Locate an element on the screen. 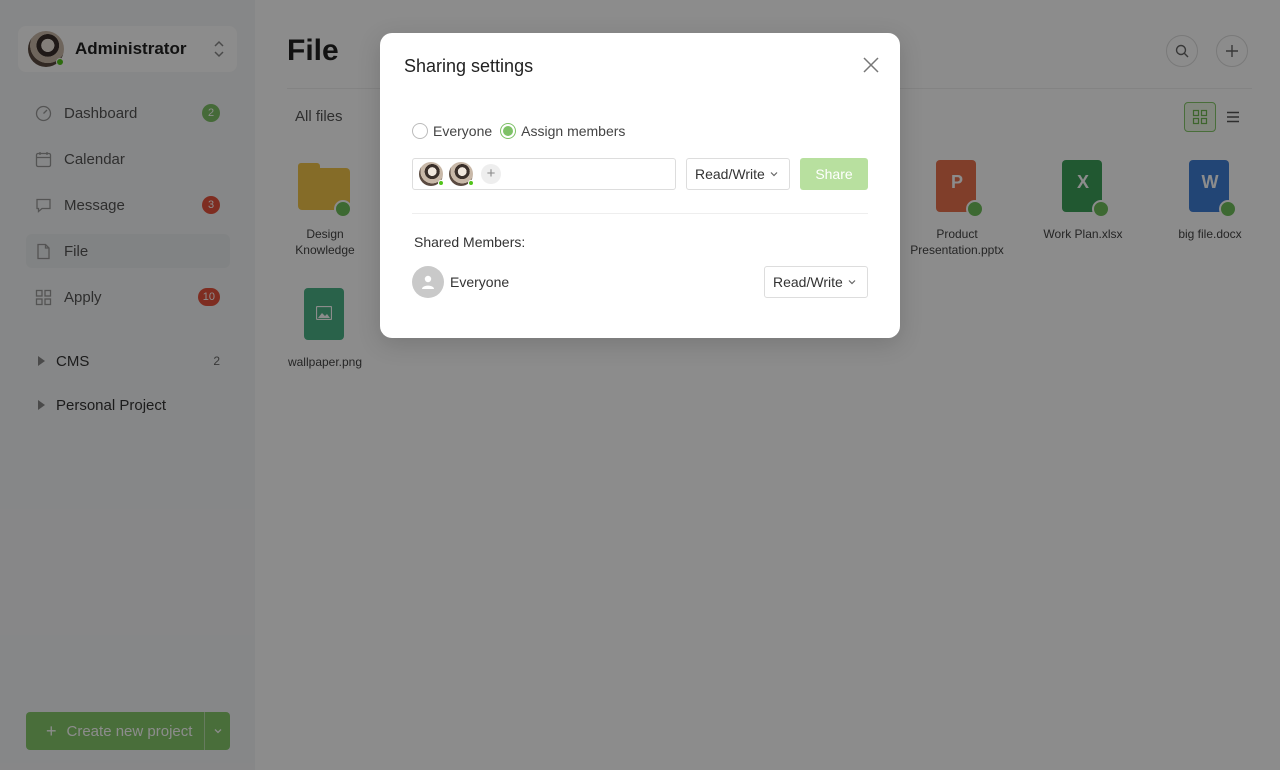  member-picker: + is located at coordinates (544, 174).